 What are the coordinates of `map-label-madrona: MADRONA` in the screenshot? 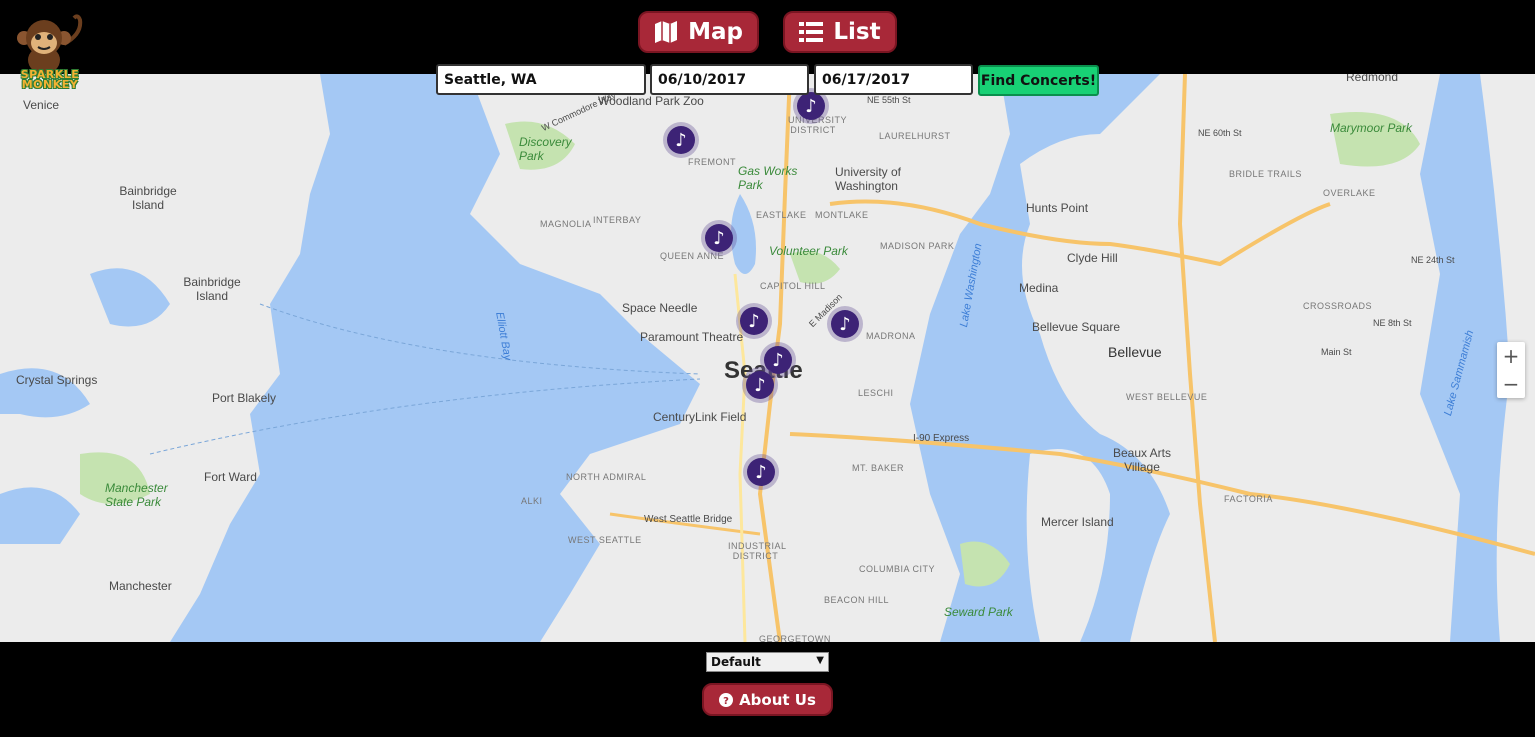 It's located at (891, 336).